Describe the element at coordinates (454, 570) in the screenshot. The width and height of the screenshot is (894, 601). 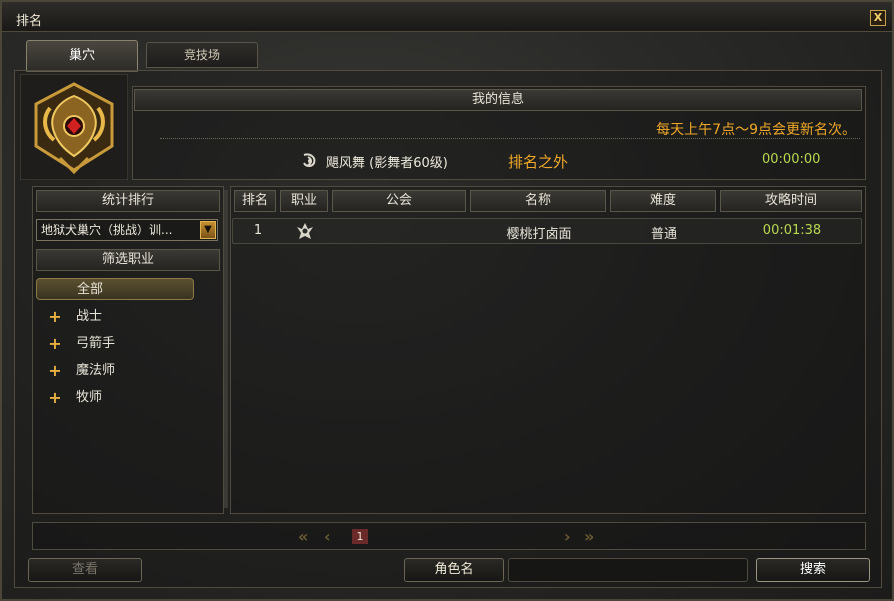
I see `search-label: 角色名` at that location.